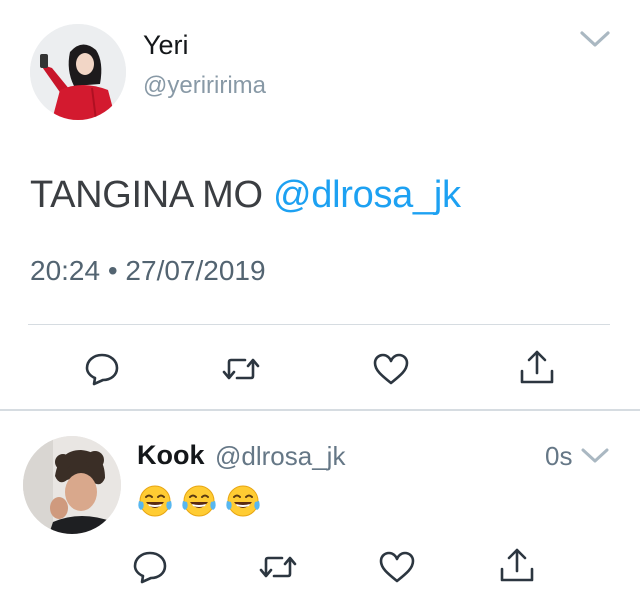 The height and width of the screenshot is (606, 640). Describe the element at coordinates (319, 324) in the screenshot. I see `divider` at that location.